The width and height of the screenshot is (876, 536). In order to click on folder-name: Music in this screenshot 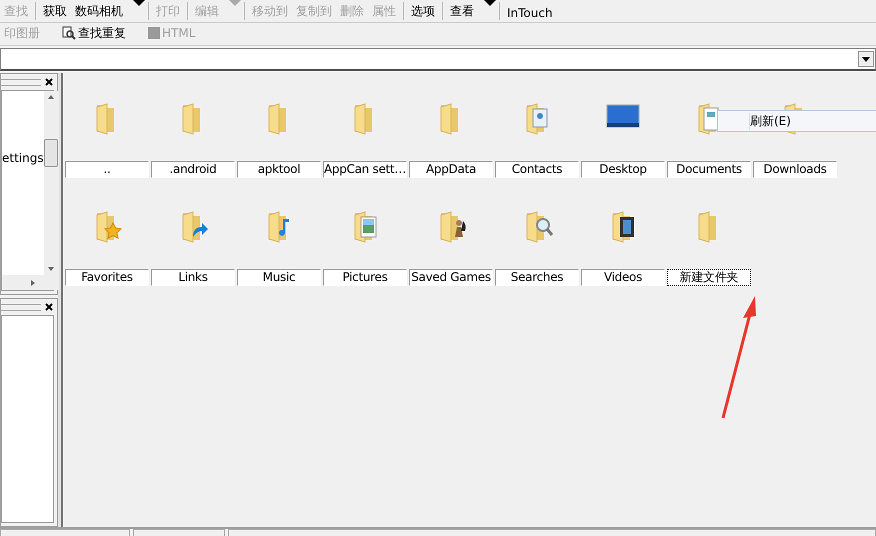, I will do `click(279, 277)`.